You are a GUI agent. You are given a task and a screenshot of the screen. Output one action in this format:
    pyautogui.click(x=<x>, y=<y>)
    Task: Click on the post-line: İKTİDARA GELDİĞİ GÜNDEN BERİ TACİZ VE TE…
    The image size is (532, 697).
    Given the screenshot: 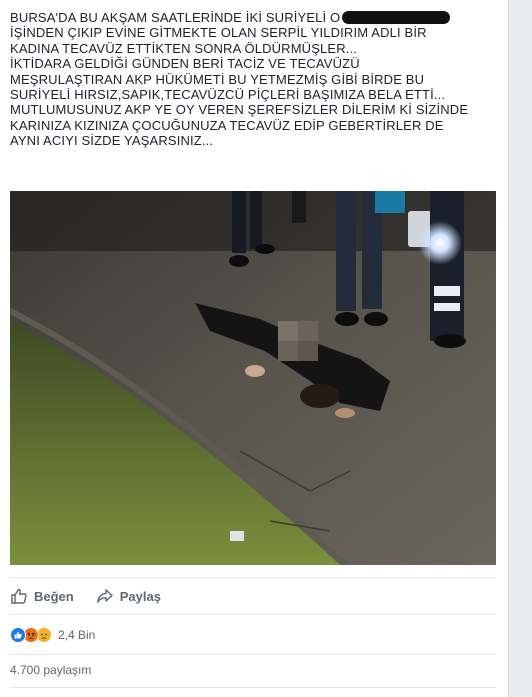 What is the action you would take?
    pyautogui.click(x=185, y=64)
    